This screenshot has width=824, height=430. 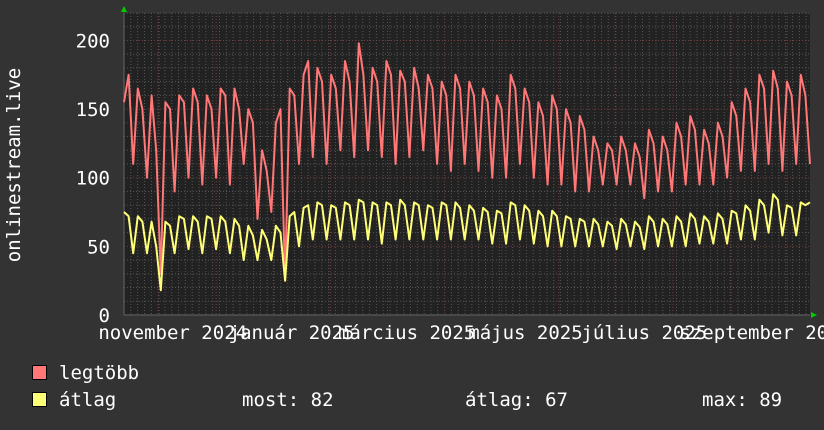 I want to click on y-ticks: 050100150200, so click(x=93, y=178).